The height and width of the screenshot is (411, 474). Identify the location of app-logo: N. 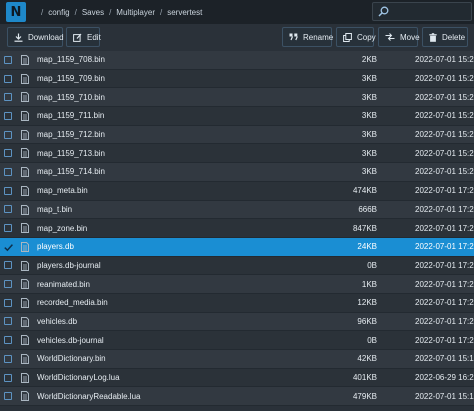
(16, 12).